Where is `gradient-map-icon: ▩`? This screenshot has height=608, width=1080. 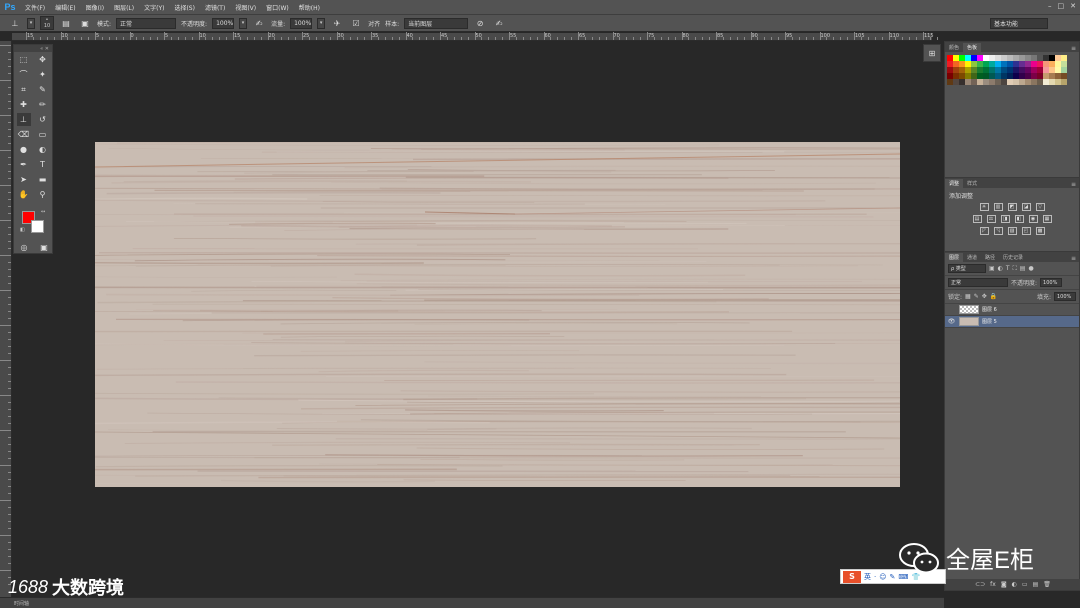 gradient-map-icon: ▩ is located at coordinates (1040, 231).